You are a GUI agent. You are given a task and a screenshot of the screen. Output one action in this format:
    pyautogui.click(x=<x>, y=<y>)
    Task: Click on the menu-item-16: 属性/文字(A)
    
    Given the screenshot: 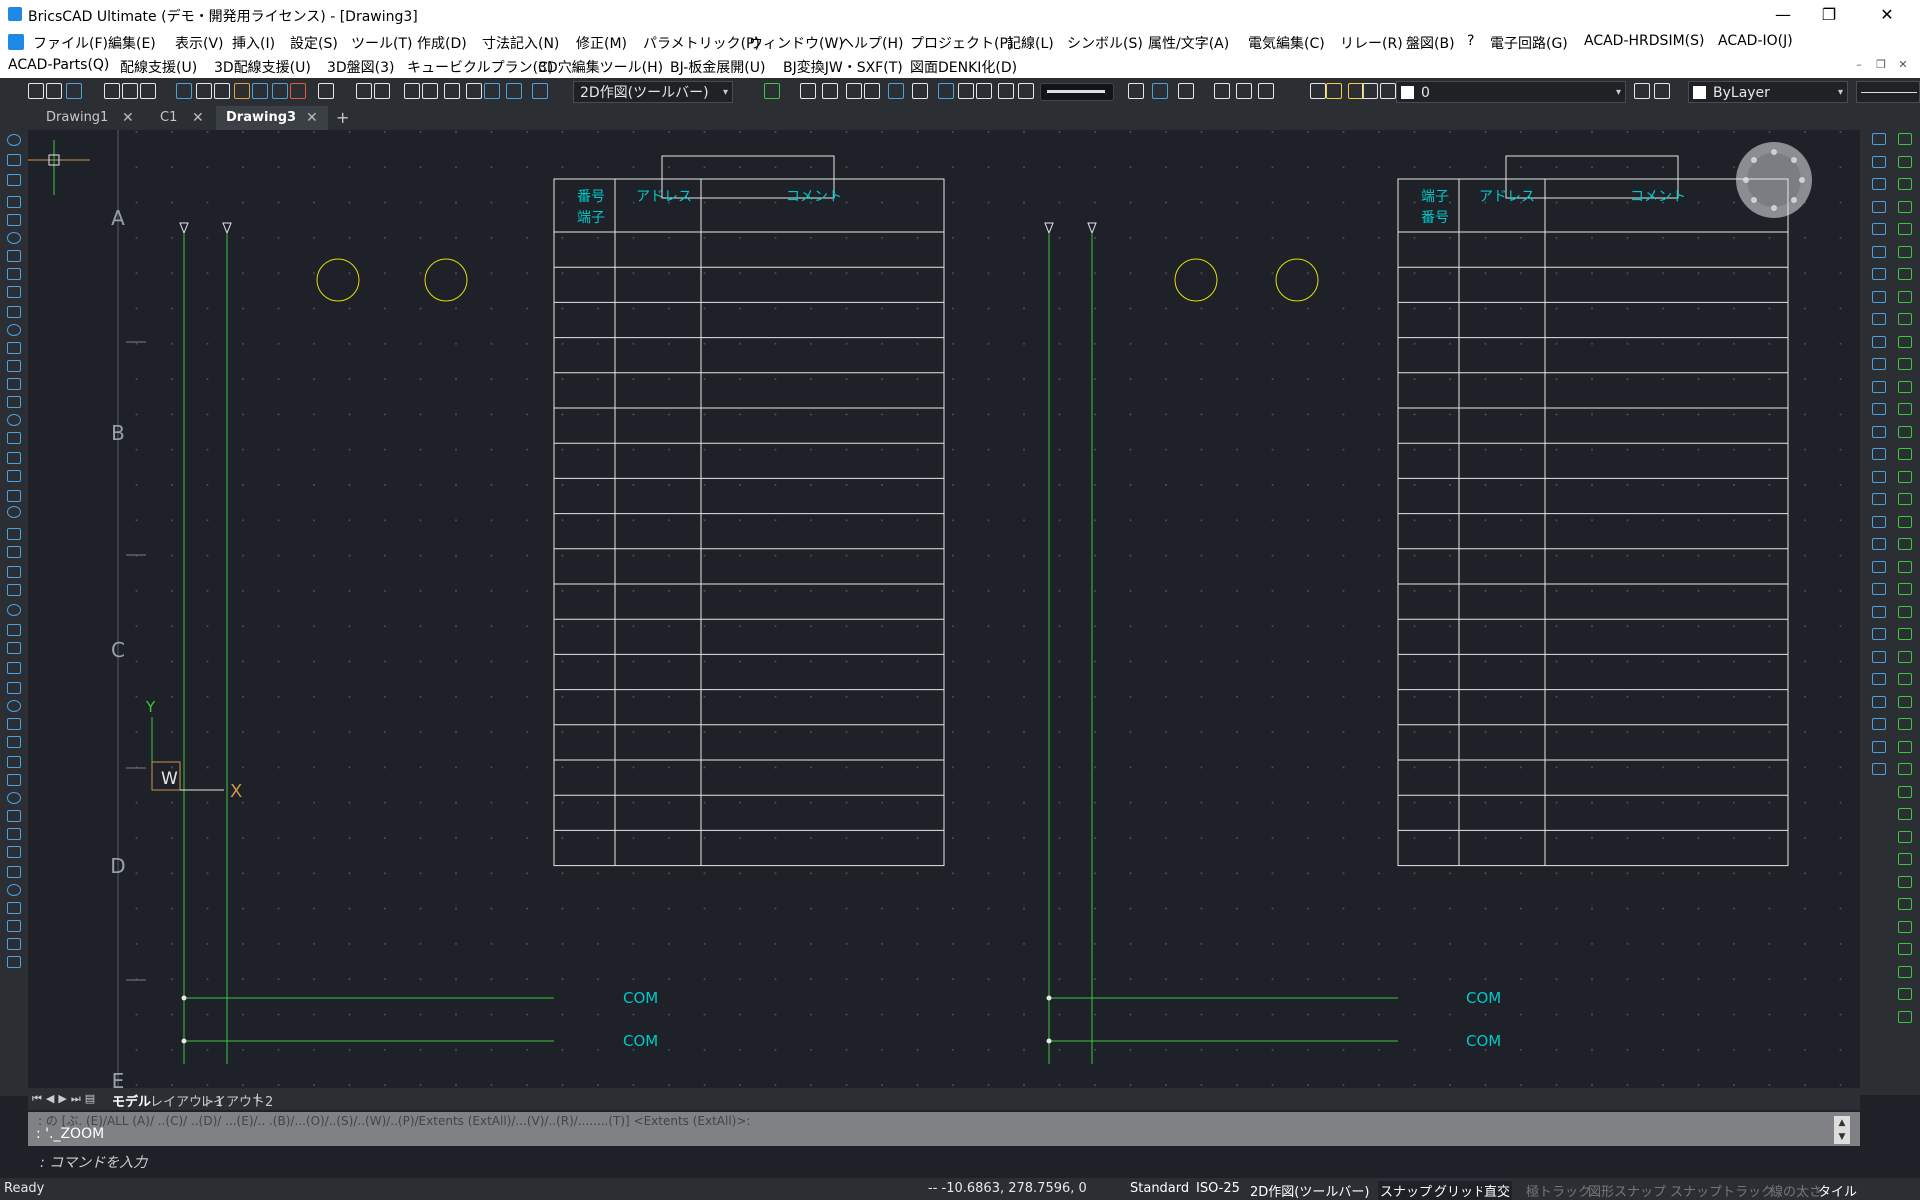 What is the action you would take?
    pyautogui.click(x=1188, y=43)
    